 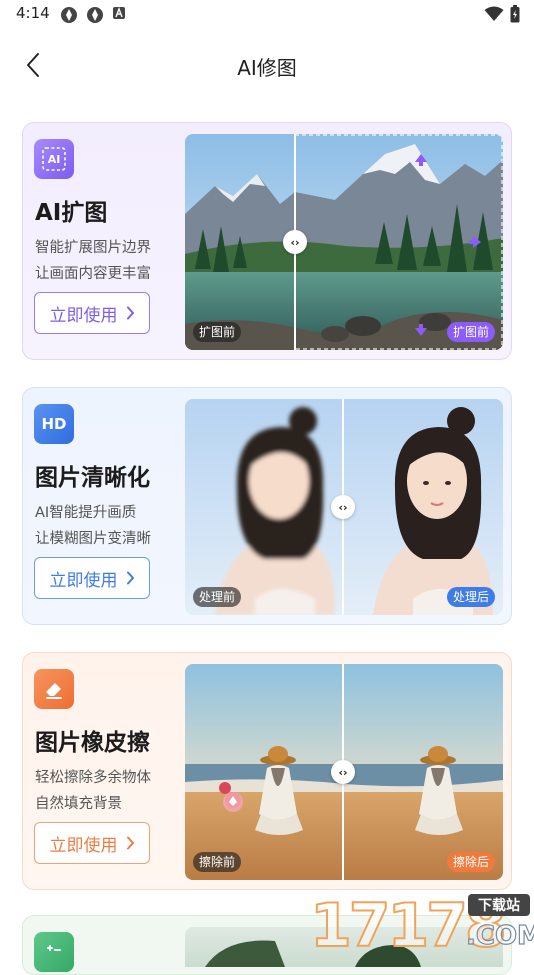 I want to click on ai-expand-icon: AI, so click(x=54, y=159).